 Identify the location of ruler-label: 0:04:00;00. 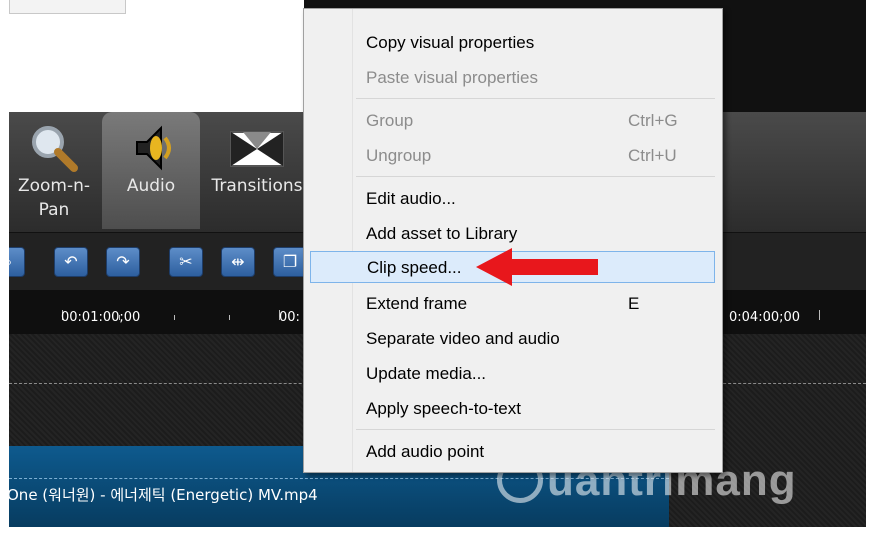
(765, 317).